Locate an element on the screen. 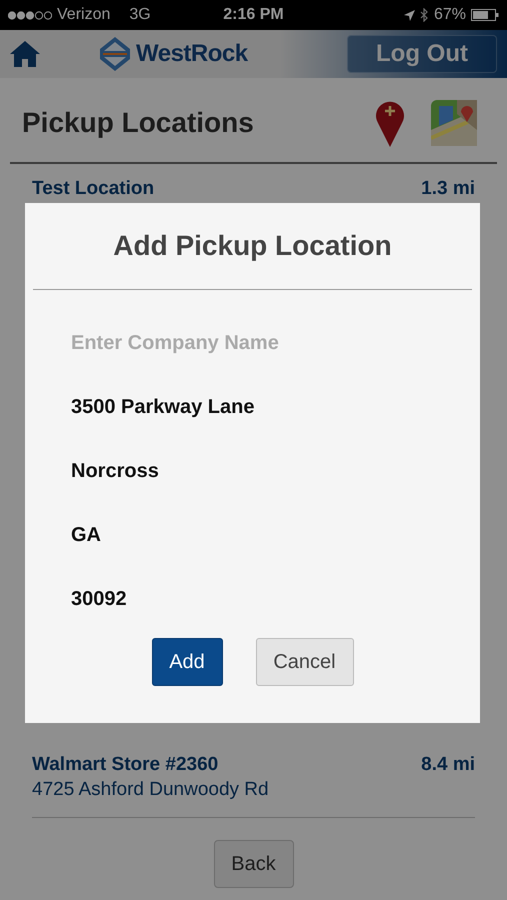 Image resolution: width=507 pixels, height=900 pixels. logo-text: WestRock is located at coordinates (192, 54).